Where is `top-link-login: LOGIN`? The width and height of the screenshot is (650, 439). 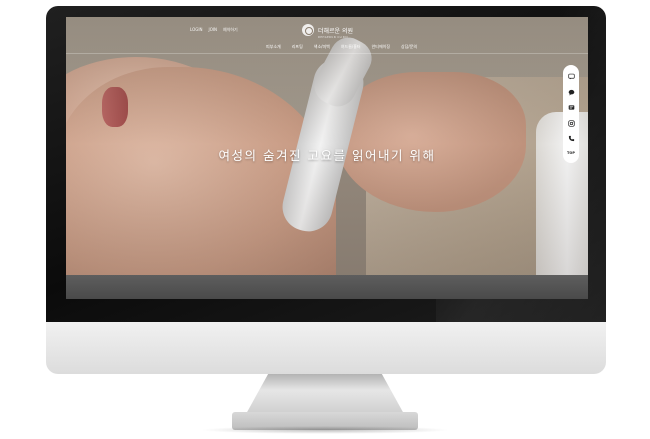 top-link-login: LOGIN is located at coordinates (196, 30).